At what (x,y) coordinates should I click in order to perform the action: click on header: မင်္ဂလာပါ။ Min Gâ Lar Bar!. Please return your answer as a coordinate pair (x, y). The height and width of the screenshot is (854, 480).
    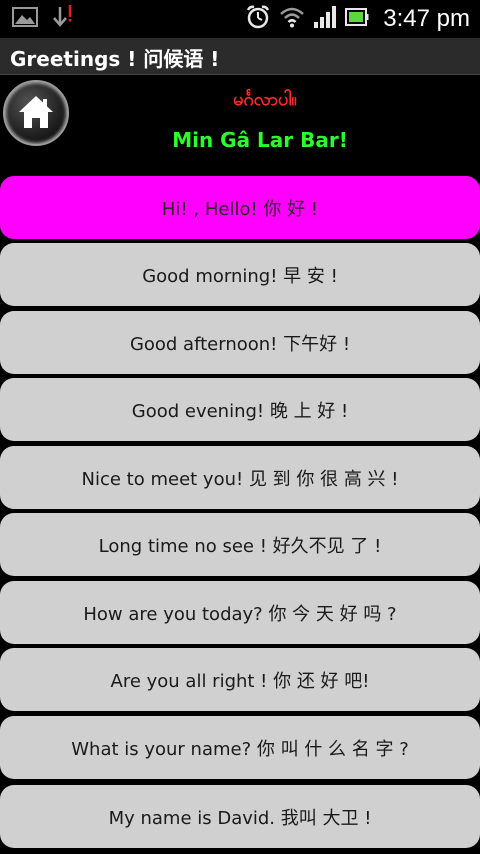
    Looking at the image, I should click on (240, 124).